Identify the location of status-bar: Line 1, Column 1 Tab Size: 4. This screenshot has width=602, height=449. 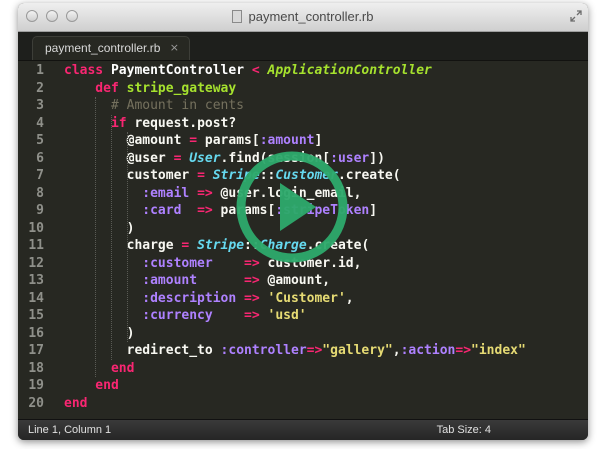
(303, 429).